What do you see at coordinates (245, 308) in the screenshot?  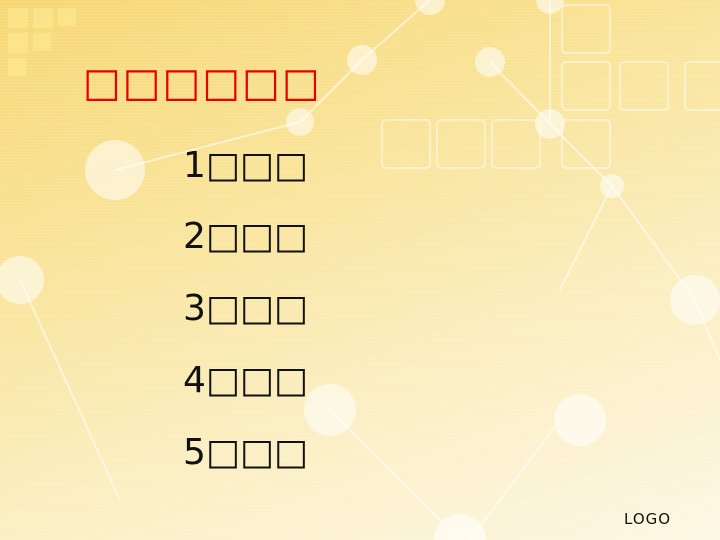 I see `list-item: 3□□□` at bounding box center [245, 308].